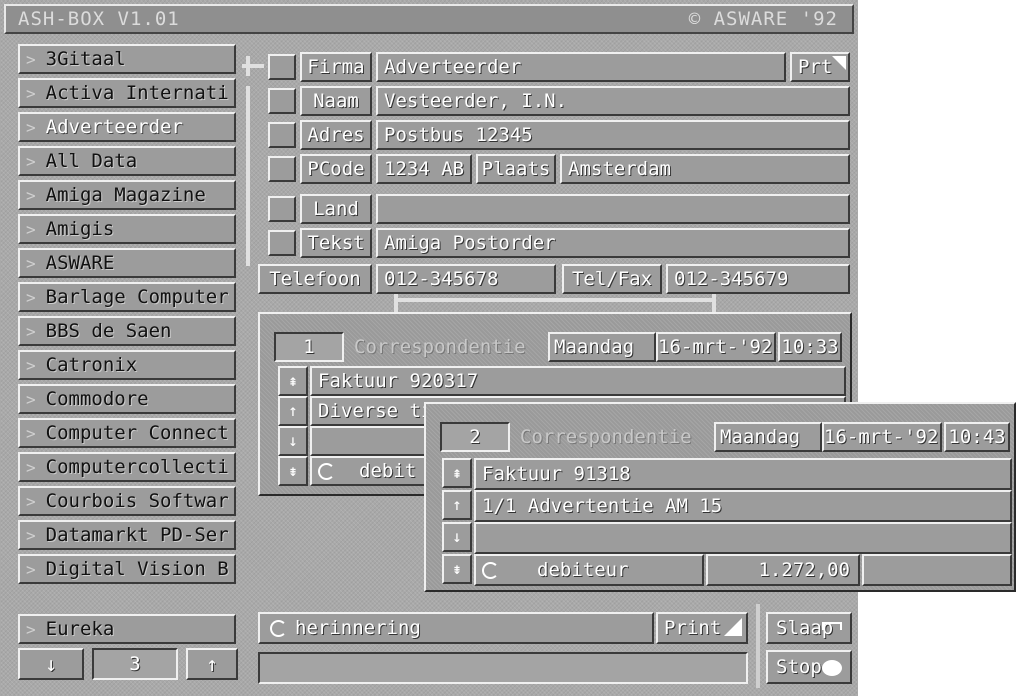 This screenshot has width=1016, height=696. What do you see at coordinates (424, 169) in the screenshot?
I see `pcode-field: 1234 AB` at bounding box center [424, 169].